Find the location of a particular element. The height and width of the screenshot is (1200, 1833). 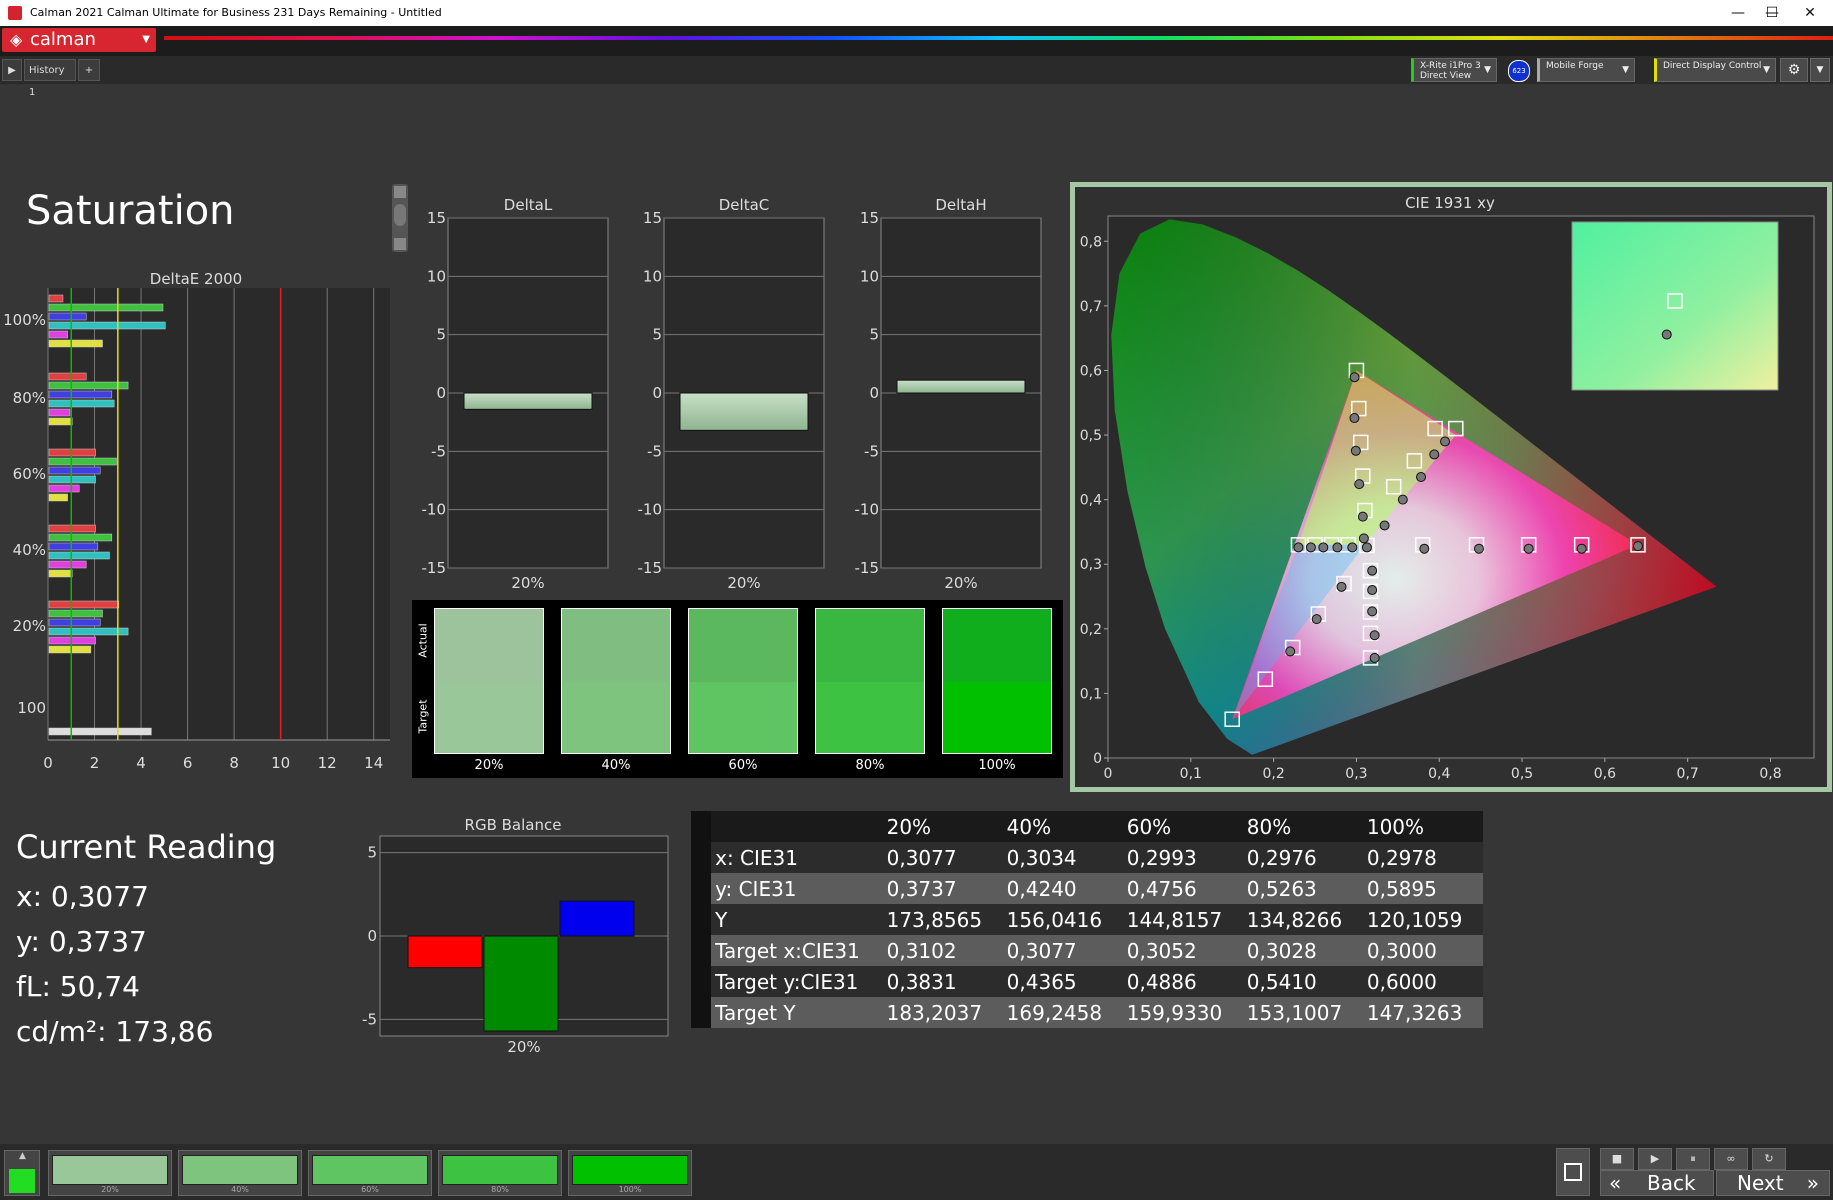

column-header: 80% is located at coordinates (1302, 826).